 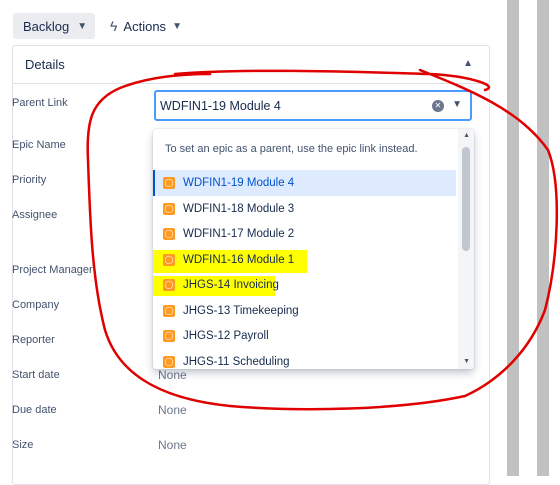 What do you see at coordinates (172, 375) in the screenshot?
I see `start-date-value: None` at bounding box center [172, 375].